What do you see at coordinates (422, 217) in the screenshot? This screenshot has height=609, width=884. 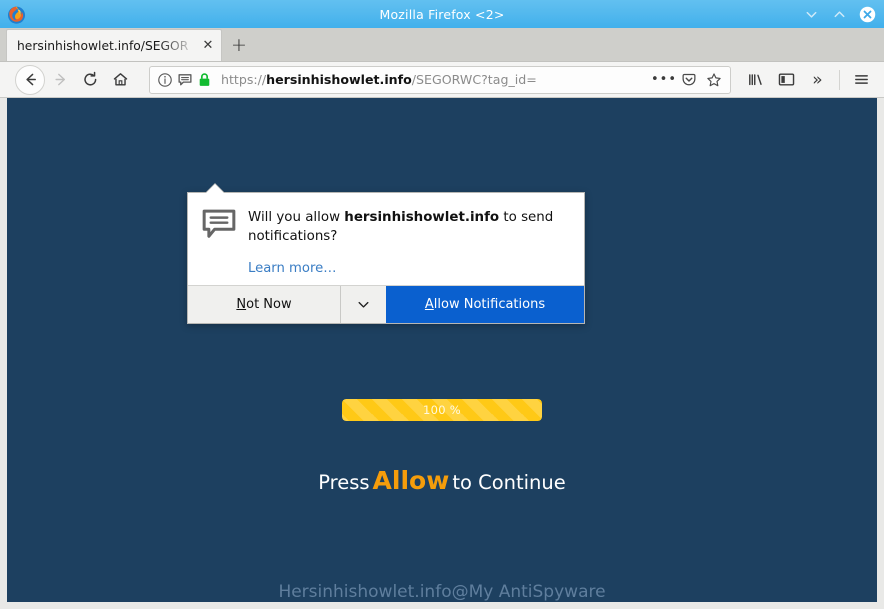 I see `question-host: hersinhishowlet.info` at bounding box center [422, 217].